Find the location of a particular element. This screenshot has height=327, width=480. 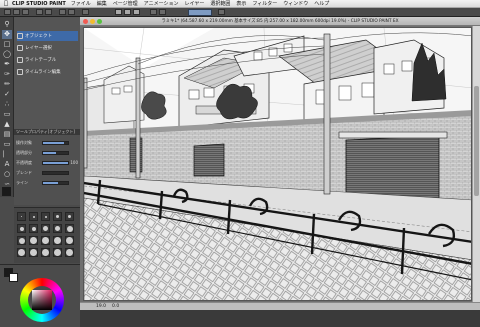

pen-icon: ✑ is located at coordinates (7, 74).